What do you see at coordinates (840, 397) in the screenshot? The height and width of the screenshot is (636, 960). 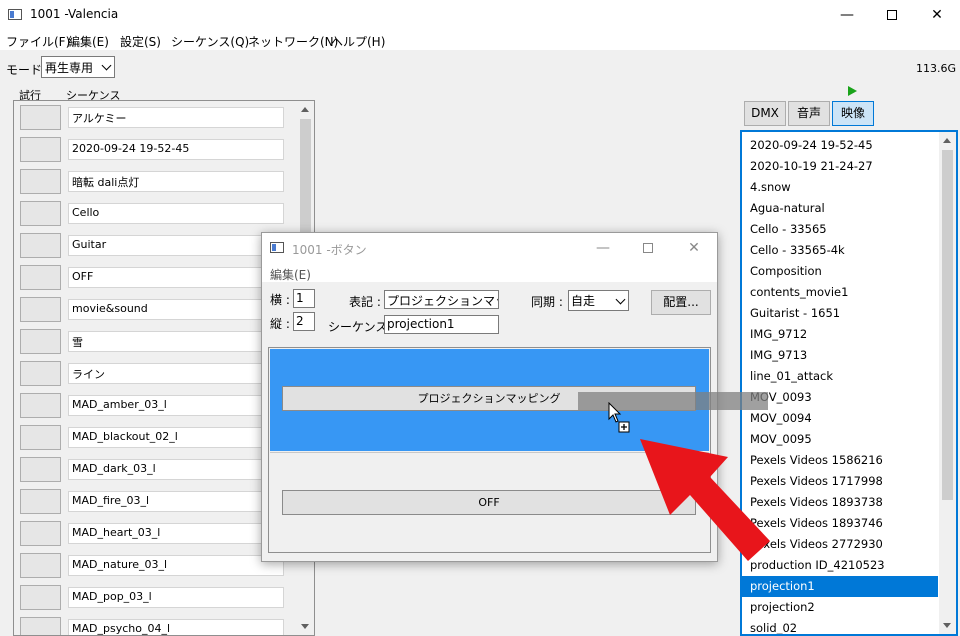 I see `list-item: MOV_0093` at bounding box center [840, 397].